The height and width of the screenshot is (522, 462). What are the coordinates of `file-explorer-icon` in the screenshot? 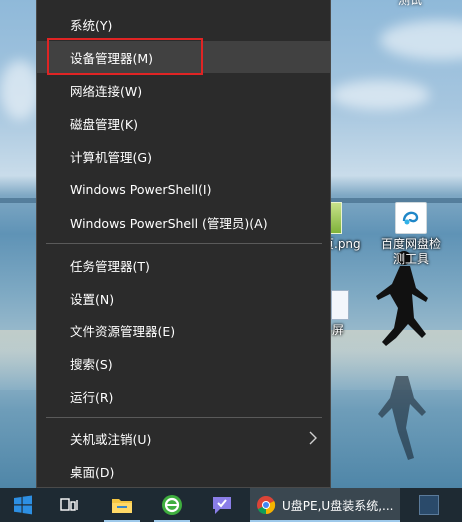 It's located at (122, 506).